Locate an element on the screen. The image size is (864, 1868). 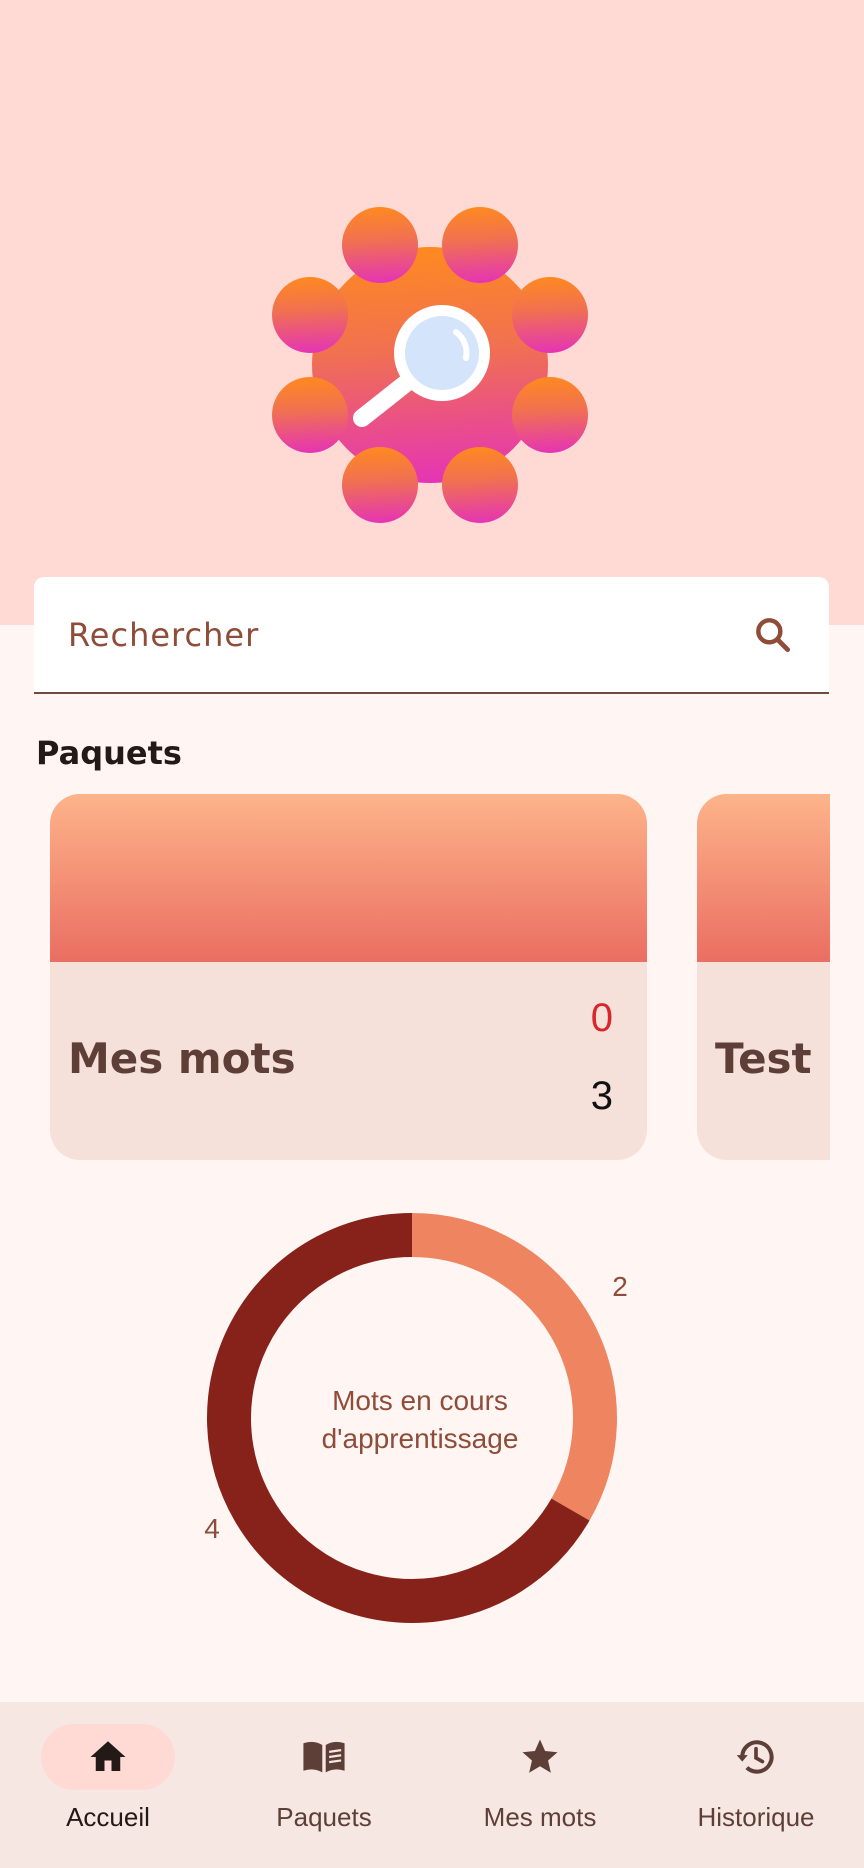
book-icon is located at coordinates (324, 1757).